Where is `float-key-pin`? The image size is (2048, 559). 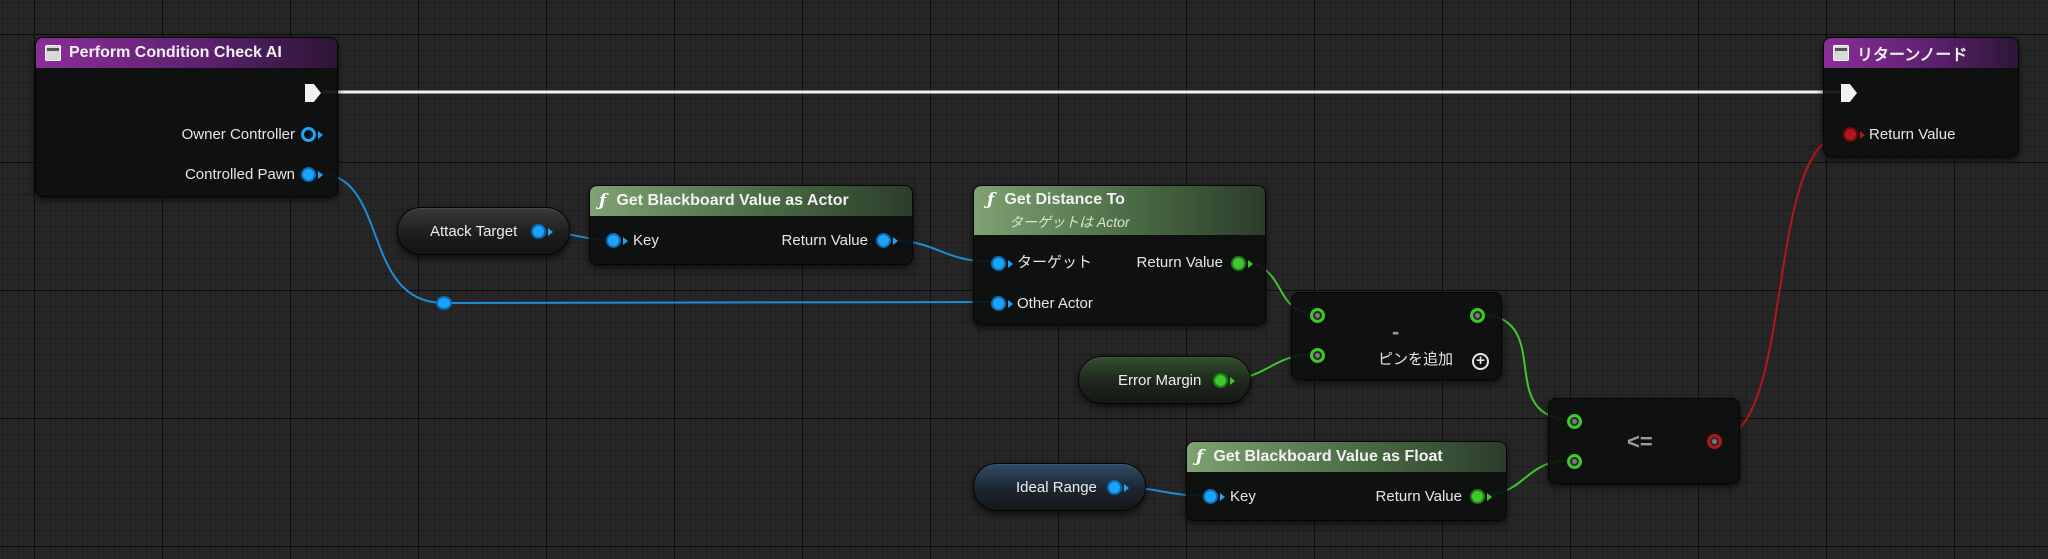 float-key-pin is located at coordinates (1210, 496).